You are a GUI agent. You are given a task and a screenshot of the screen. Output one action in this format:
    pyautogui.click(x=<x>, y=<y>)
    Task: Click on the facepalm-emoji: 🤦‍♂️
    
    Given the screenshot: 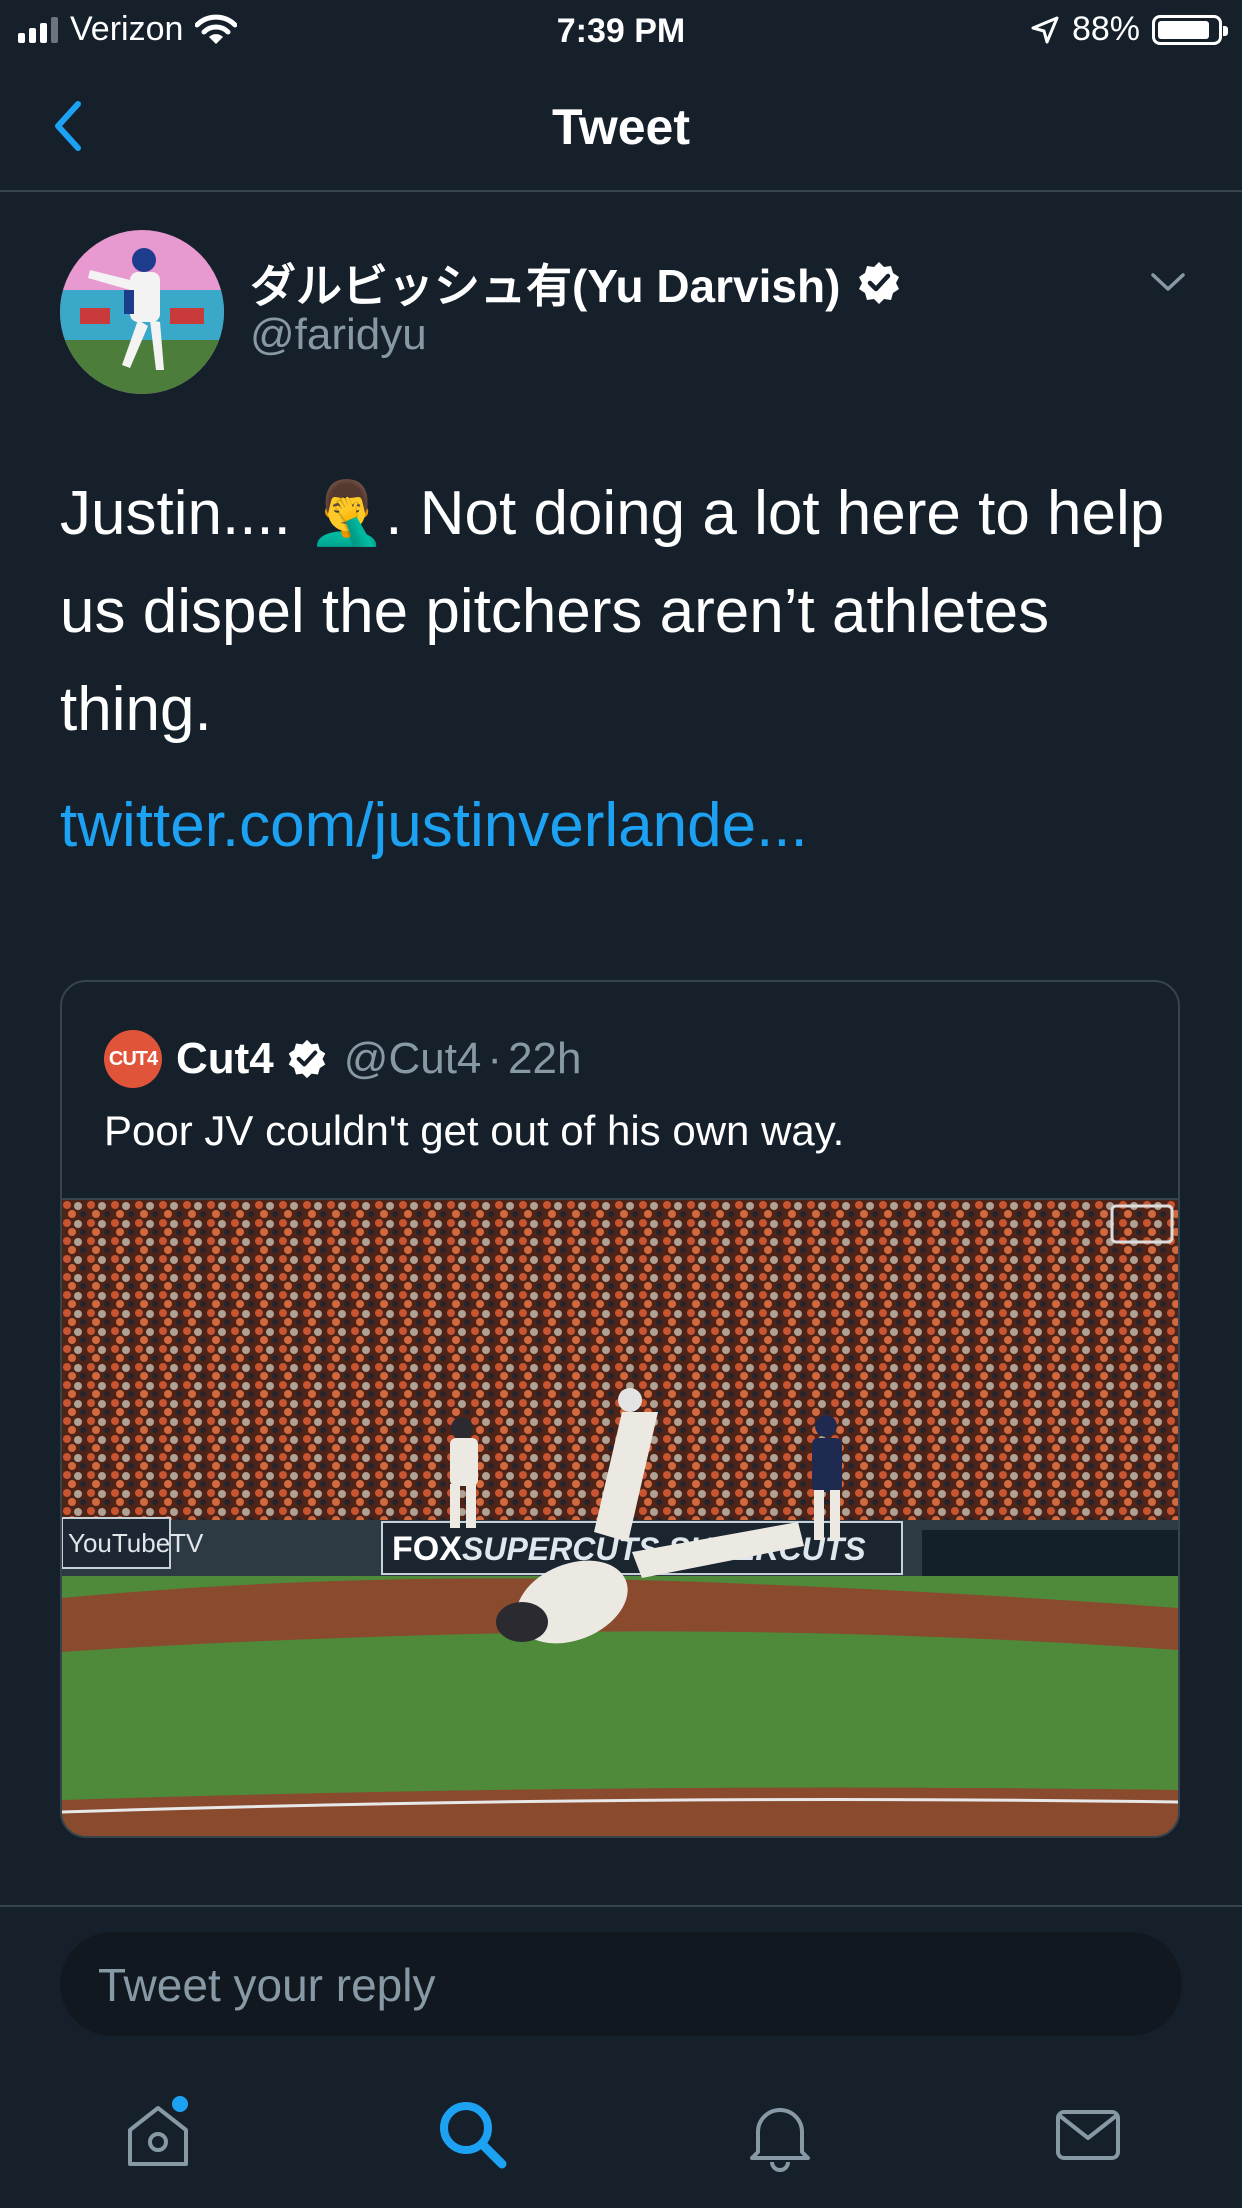 What is the action you would take?
    pyautogui.click(x=347, y=513)
    